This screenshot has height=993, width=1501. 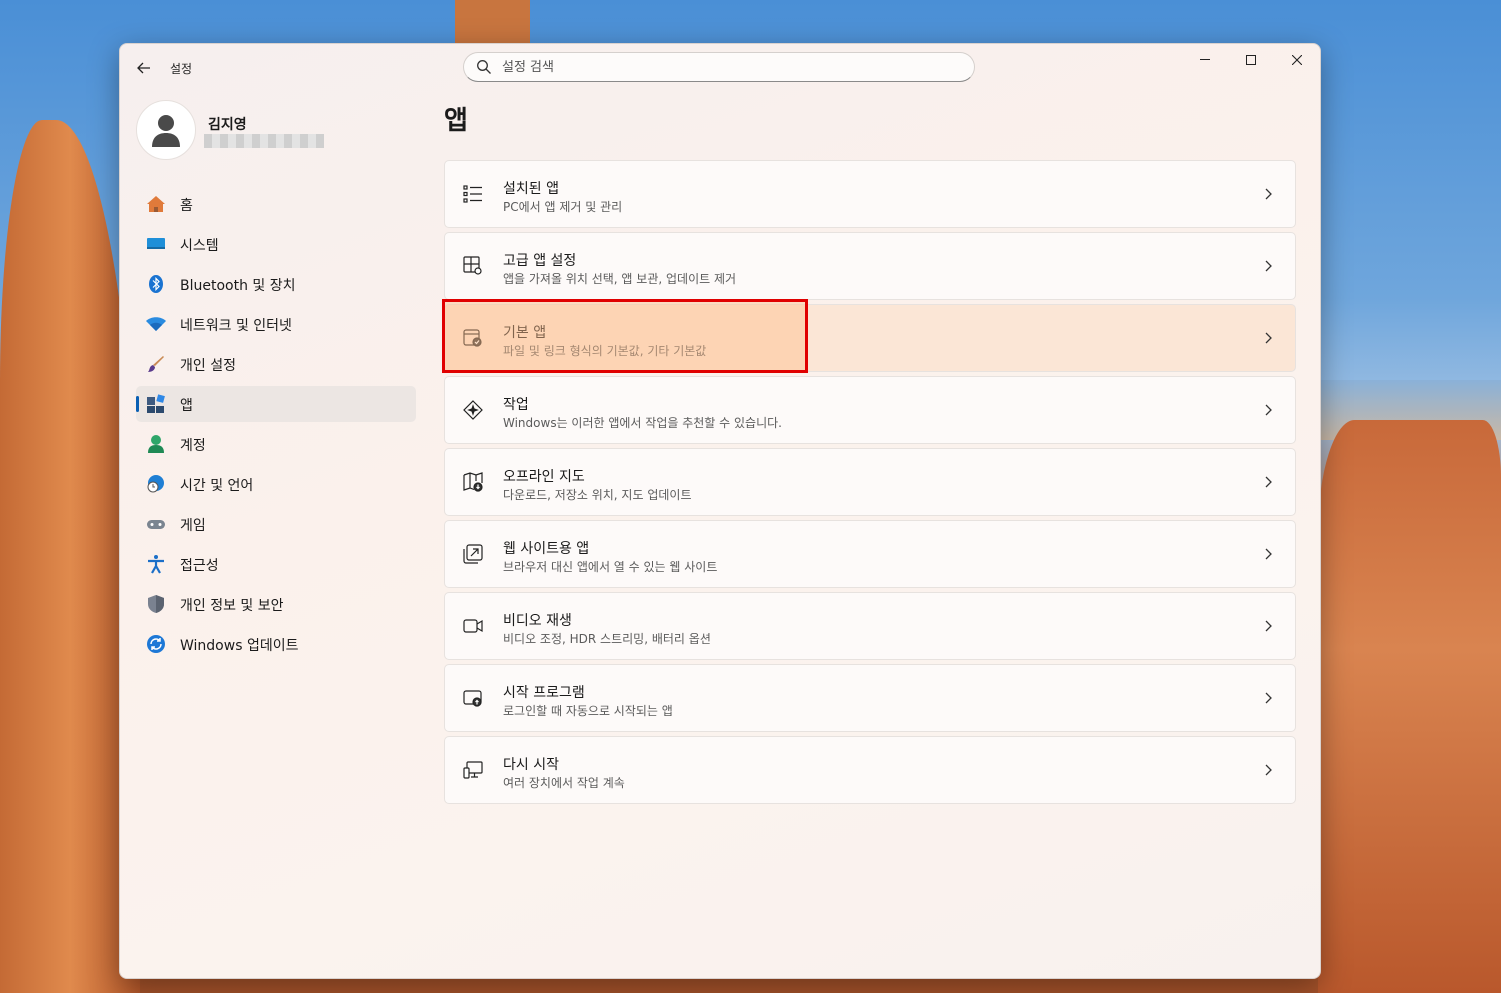 I want to click on minimize-button, so click(x=1205, y=60).